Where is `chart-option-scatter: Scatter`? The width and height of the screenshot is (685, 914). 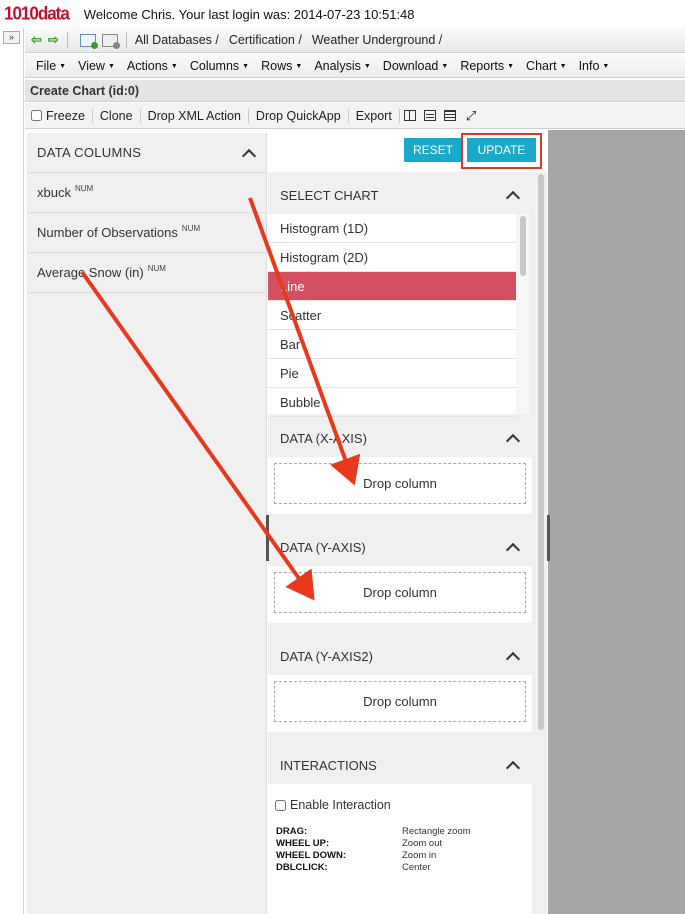 chart-option-scatter: Scatter is located at coordinates (392, 315).